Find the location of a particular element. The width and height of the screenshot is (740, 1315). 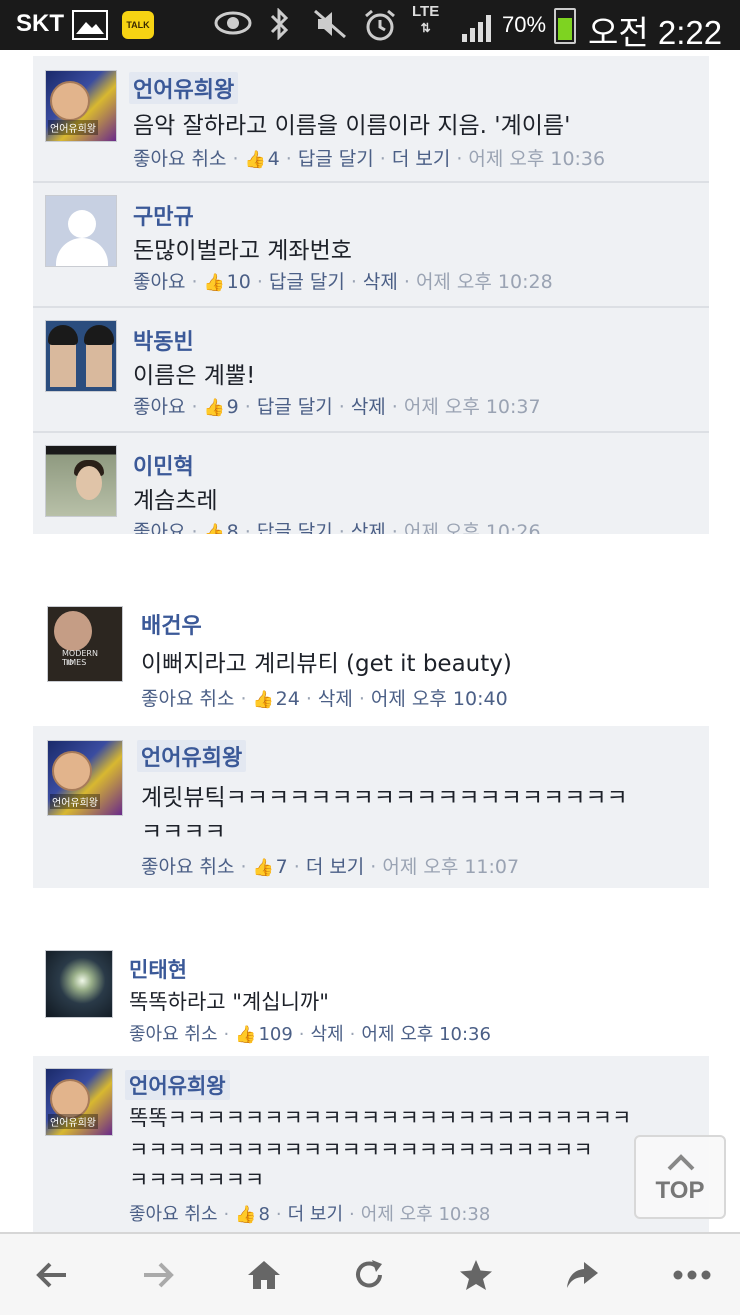

back-arrow-icon is located at coordinates (51, 1275).